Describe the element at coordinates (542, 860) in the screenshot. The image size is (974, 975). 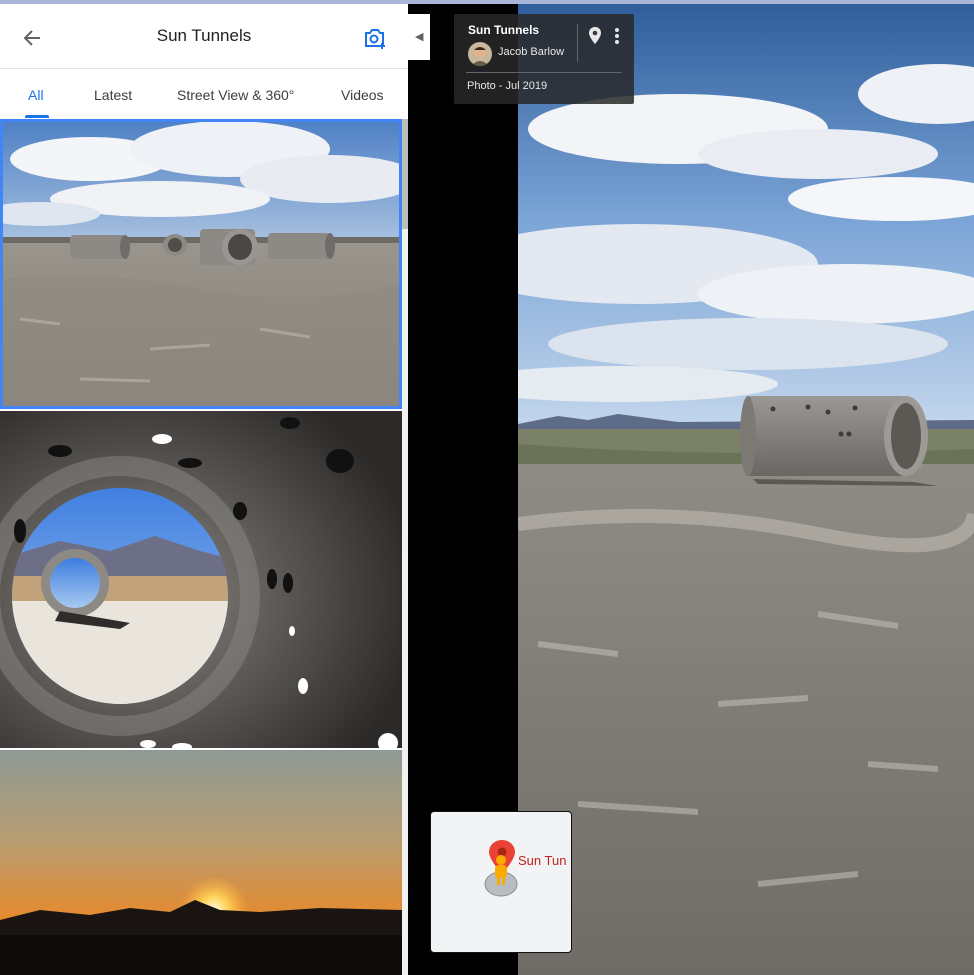
I see `map-place-label: Sun Tun` at that location.